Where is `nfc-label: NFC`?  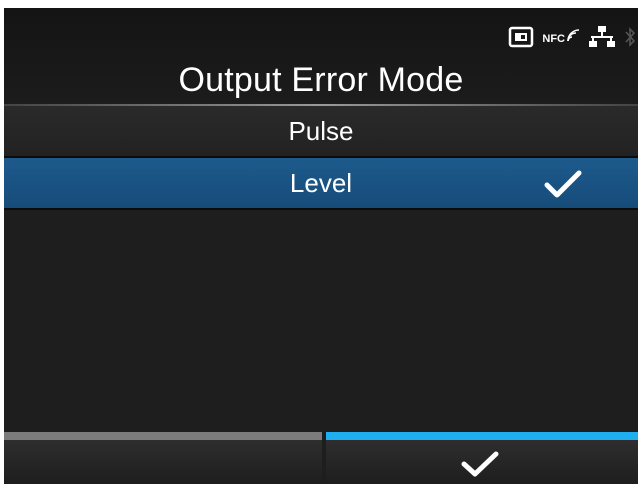 nfc-label: NFC is located at coordinates (553, 39).